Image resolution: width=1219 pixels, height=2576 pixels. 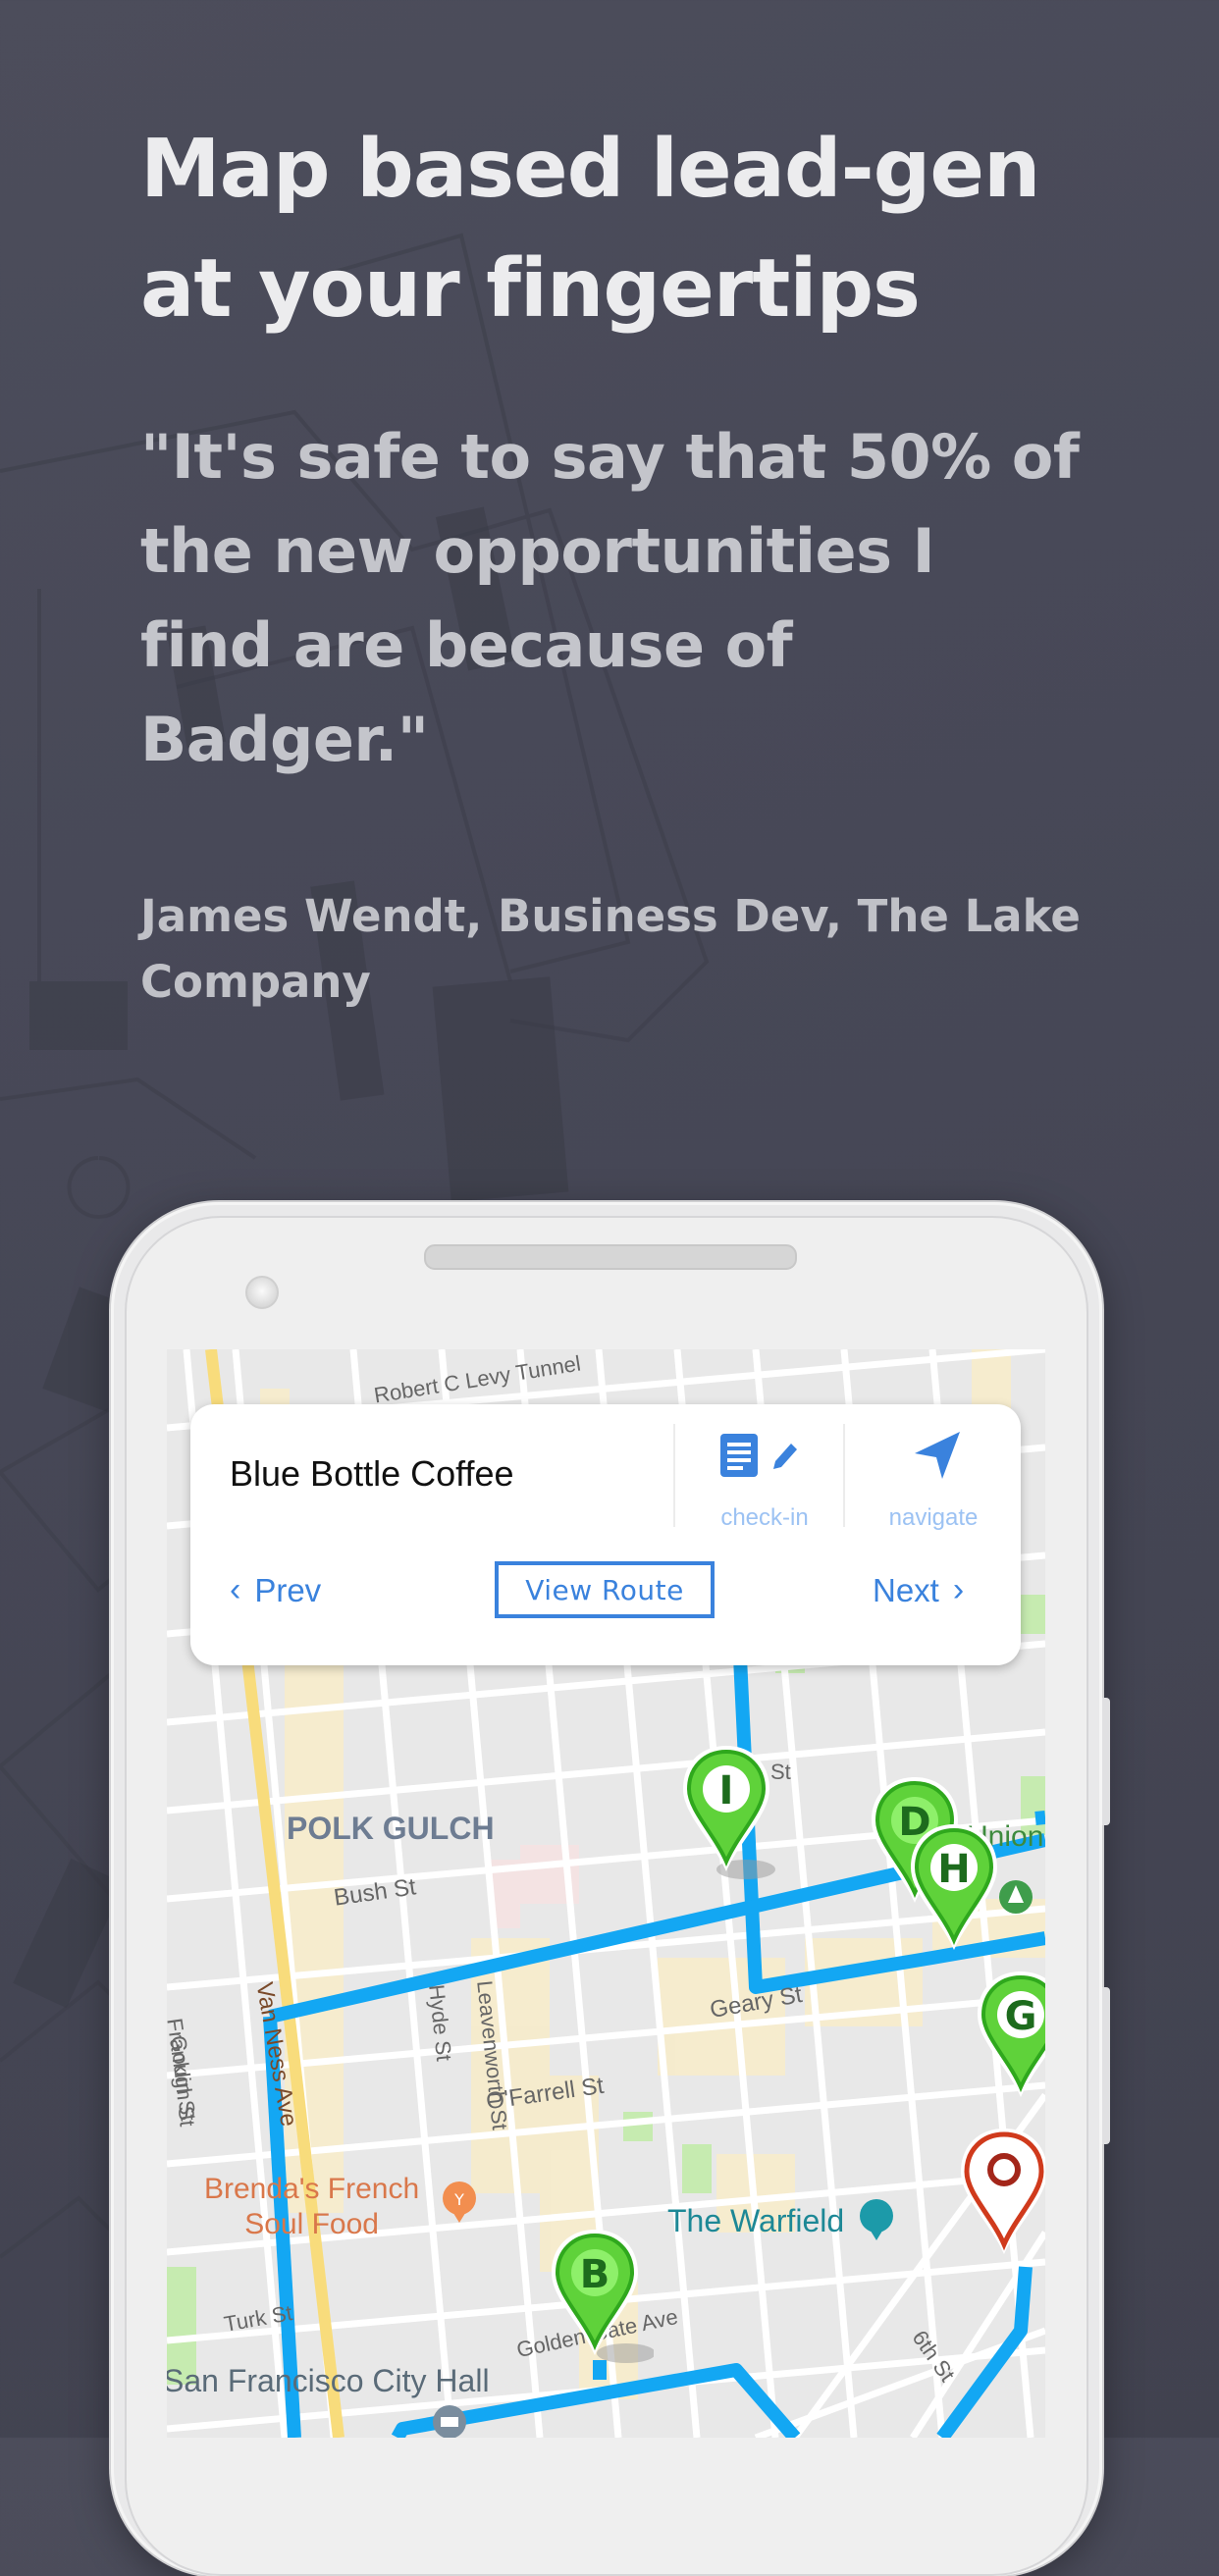 What do you see at coordinates (288, 1589) in the screenshot?
I see `prev-label: Prev` at bounding box center [288, 1589].